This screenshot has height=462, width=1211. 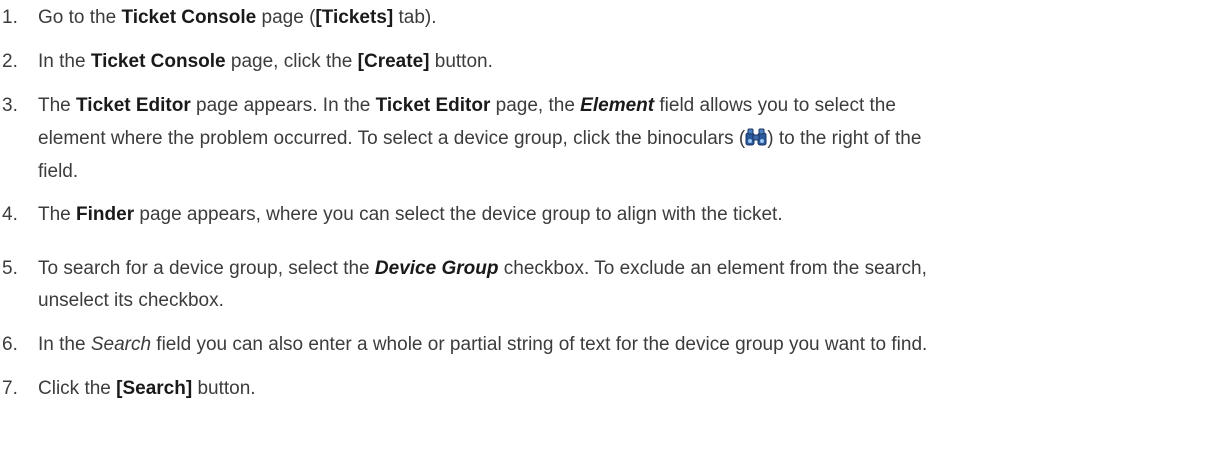 What do you see at coordinates (10, 388) in the screenshot?
I see `step-number: 7.` at bounding box center [10, 388].